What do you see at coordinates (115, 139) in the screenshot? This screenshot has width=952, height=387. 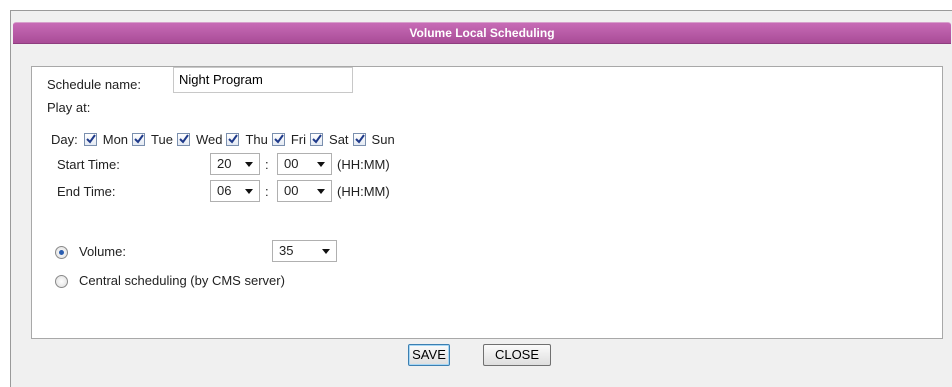 I see `day-label-mon: Mon` at bounding box center [115, 139].